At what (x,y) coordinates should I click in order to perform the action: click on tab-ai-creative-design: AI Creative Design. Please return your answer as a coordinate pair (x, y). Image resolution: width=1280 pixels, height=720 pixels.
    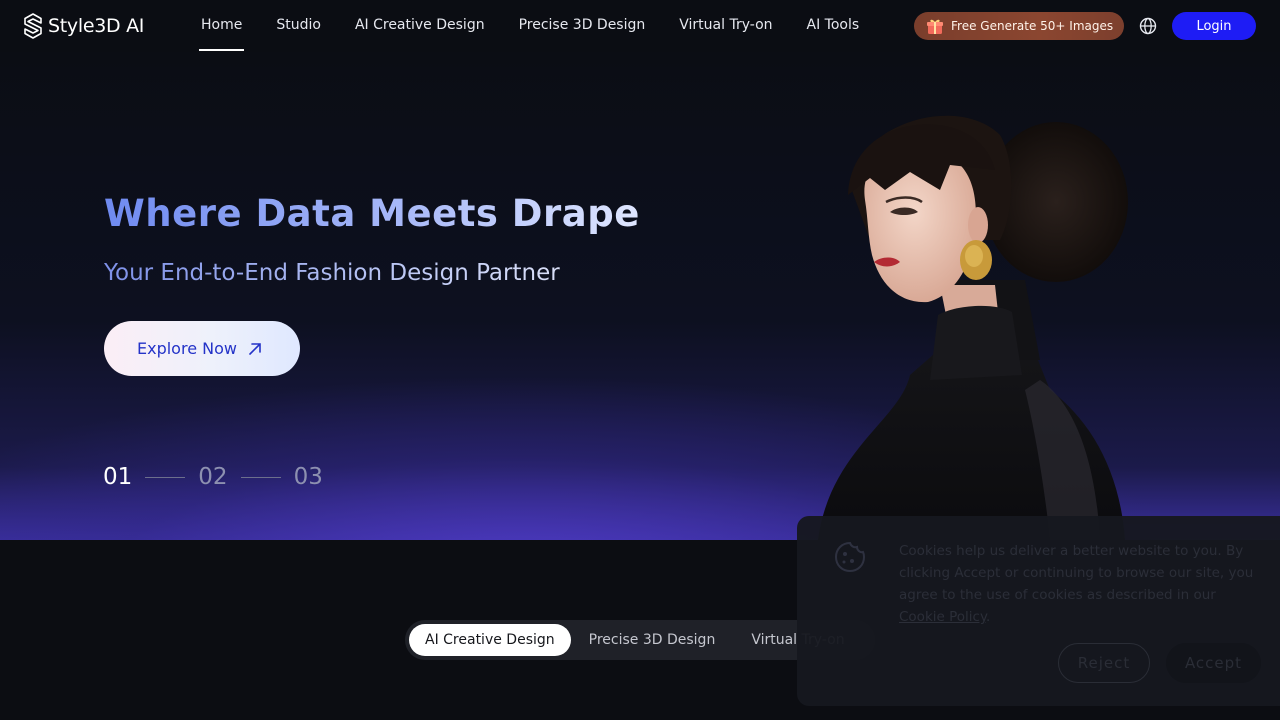
    Looking at the image, I should click on (490, 640).